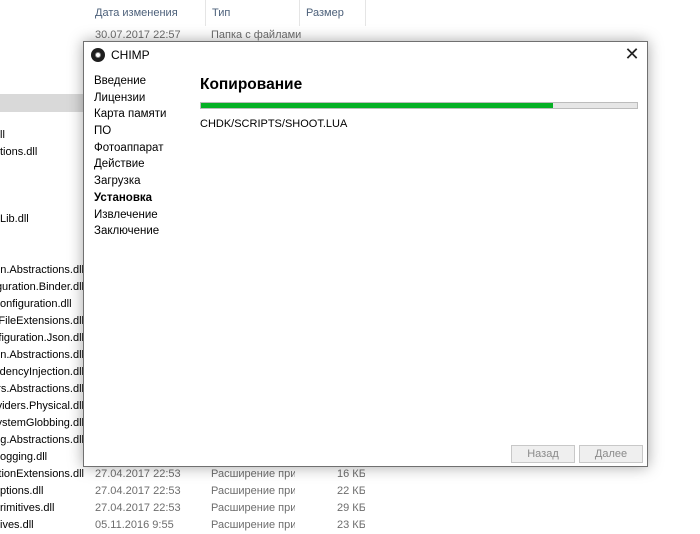 Image resolution: width=700 pixels, height=534 pixels. What do you see at coordinates (42, 372) in the screenshot?
I see `file-name: ependencyInjection.dll` at bounding box center [42, 372].